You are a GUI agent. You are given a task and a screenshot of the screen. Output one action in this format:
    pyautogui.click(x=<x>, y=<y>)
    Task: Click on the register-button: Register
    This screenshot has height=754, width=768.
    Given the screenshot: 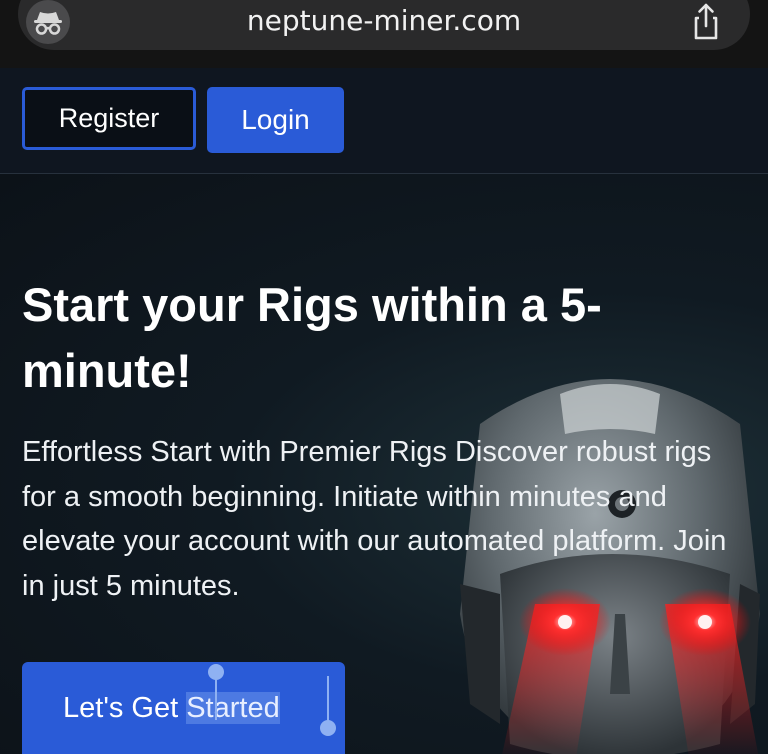 What is the action you would take?
    pyautogui.click(x=109, y=118)
    